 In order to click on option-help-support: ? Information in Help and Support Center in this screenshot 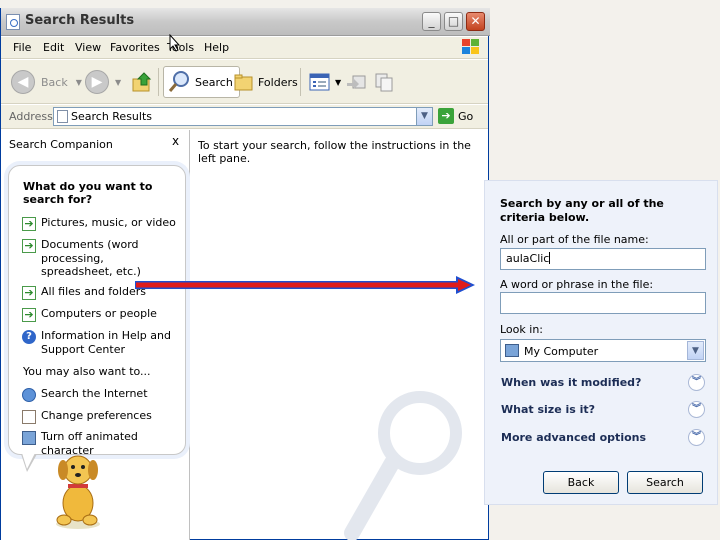, I will do `click(99, 342)`.